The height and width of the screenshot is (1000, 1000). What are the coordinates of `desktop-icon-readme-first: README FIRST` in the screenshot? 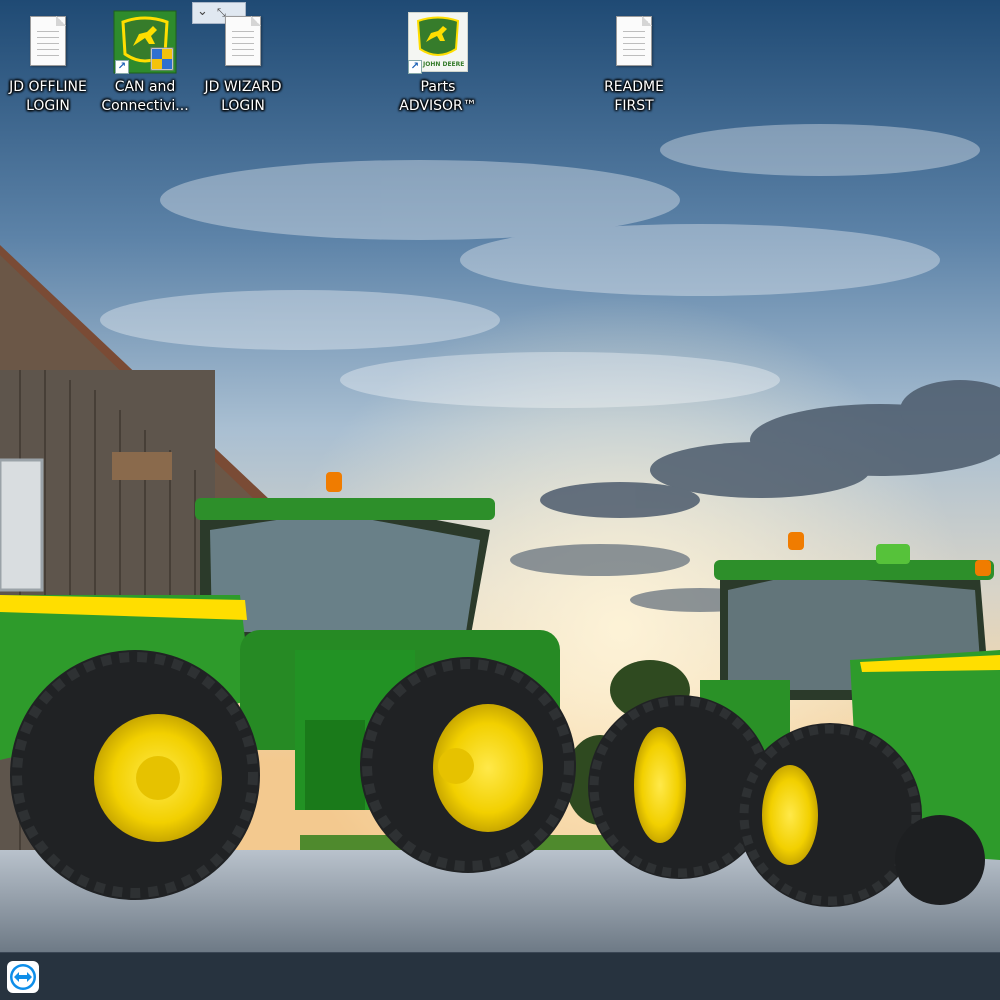 It's located at (634, 63).